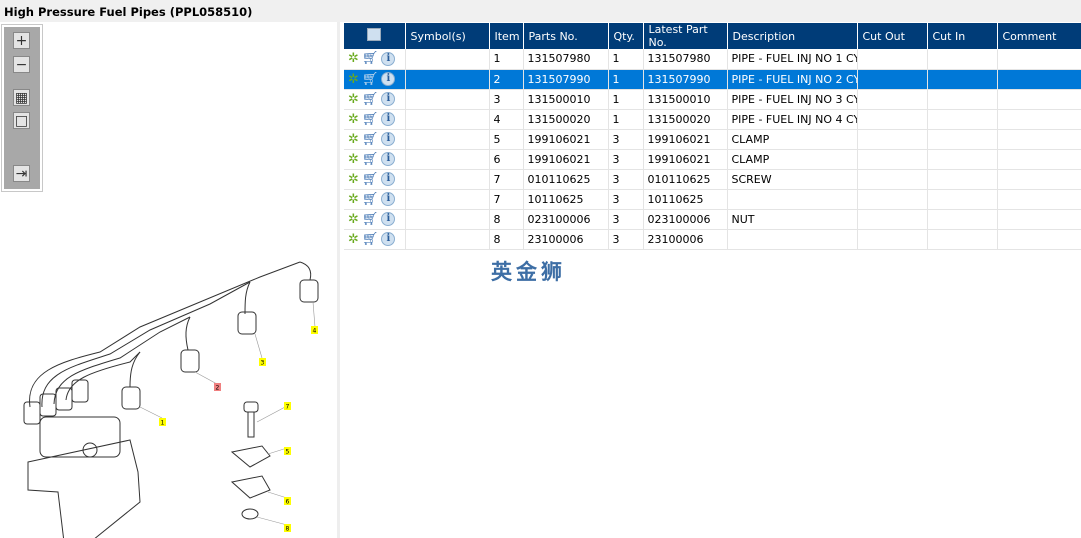 The image size is (1081, 538). Describe the element at coordinates (566, 36) in the screenshot. I see `column-header: Parts No.` at that location.